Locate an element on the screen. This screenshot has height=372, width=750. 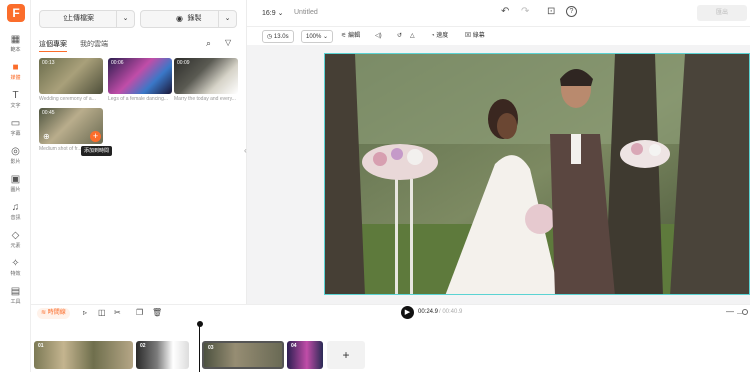
timeline-track: 01 02 03 04 + is located at coordinates (390, 346).